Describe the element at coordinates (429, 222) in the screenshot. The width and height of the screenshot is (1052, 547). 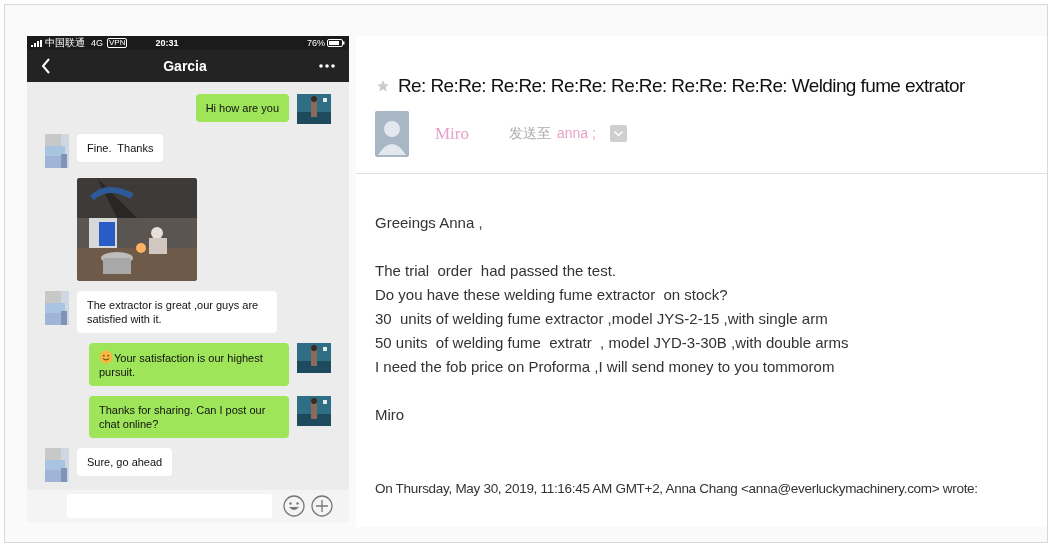
I see `greeting-text: Greeings Anna ,` at that location.